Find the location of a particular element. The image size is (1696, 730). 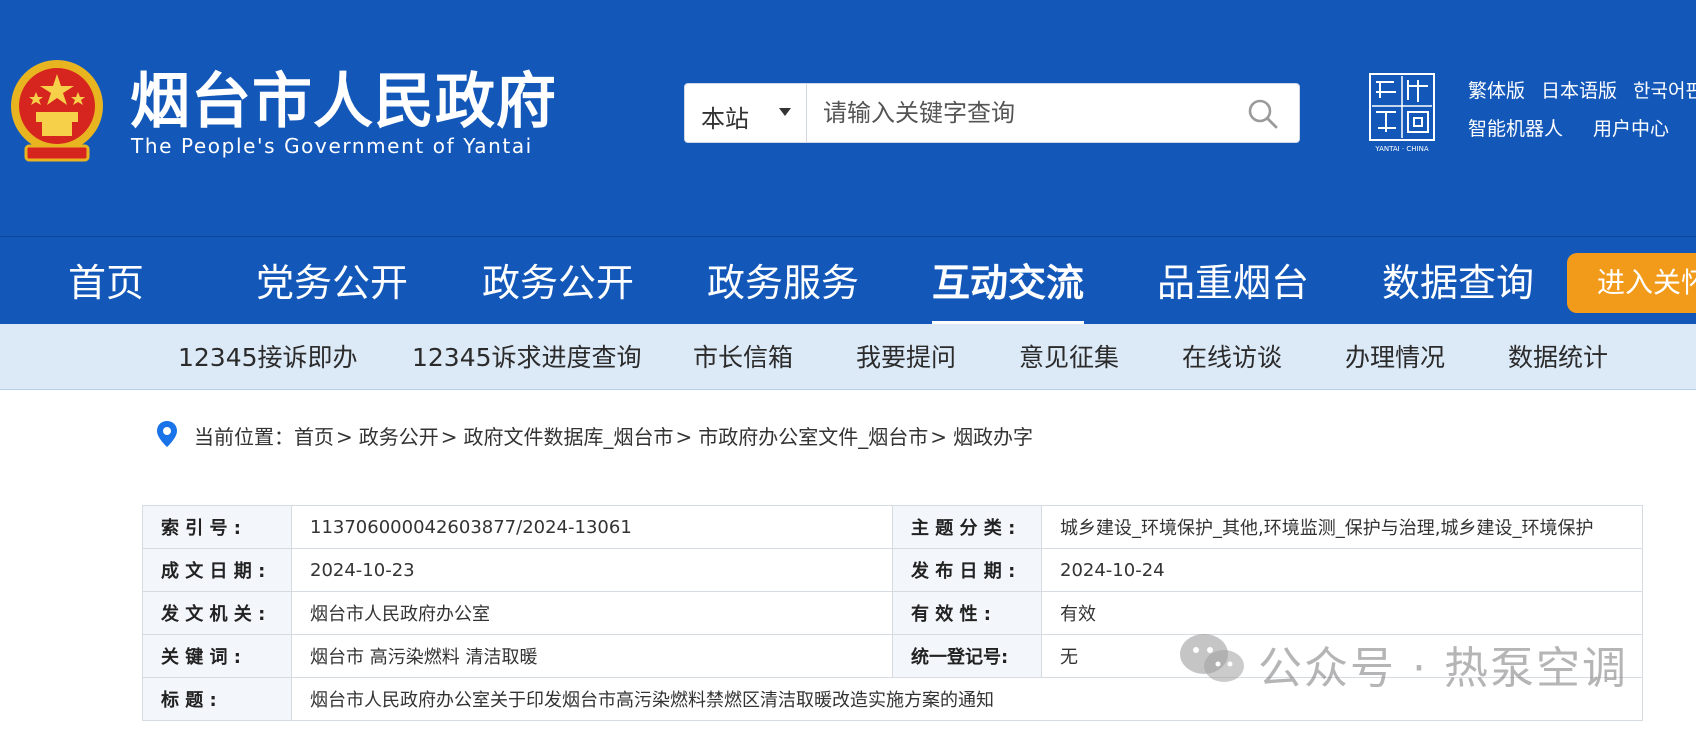

subnav-item-mayor-mailbox: 市长信箱 is located at coordinates (743, 357).